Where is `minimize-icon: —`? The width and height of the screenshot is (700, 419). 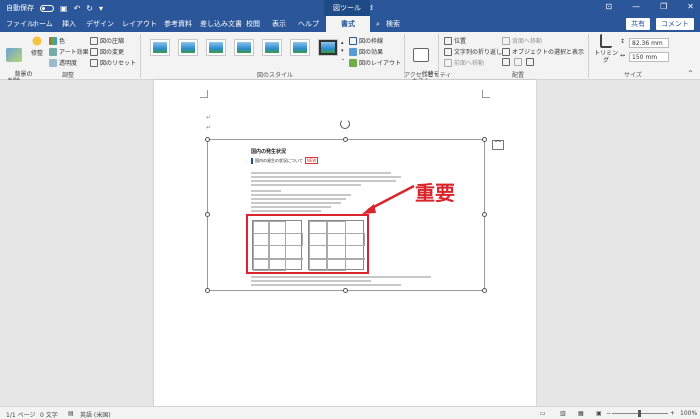 minimize-icon: — is located at coordinates (636, 6).